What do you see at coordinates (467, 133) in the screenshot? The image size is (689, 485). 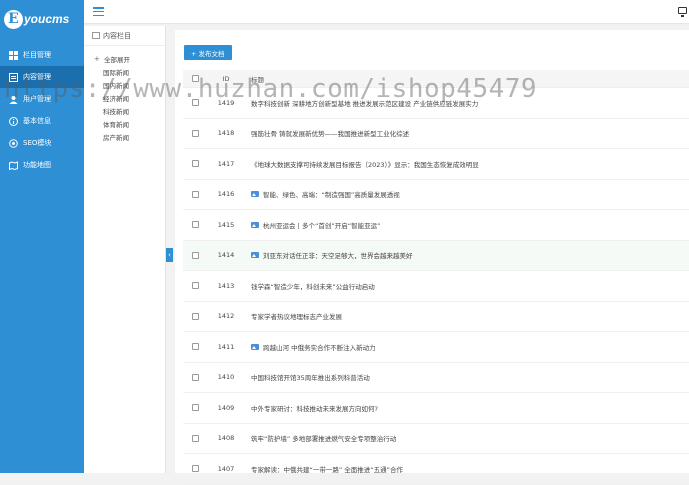 I see `row-title-cell: 强筋壮骨 铸就发展新优势——我国推进新型工业化综述` at bounding box center [467, 133].